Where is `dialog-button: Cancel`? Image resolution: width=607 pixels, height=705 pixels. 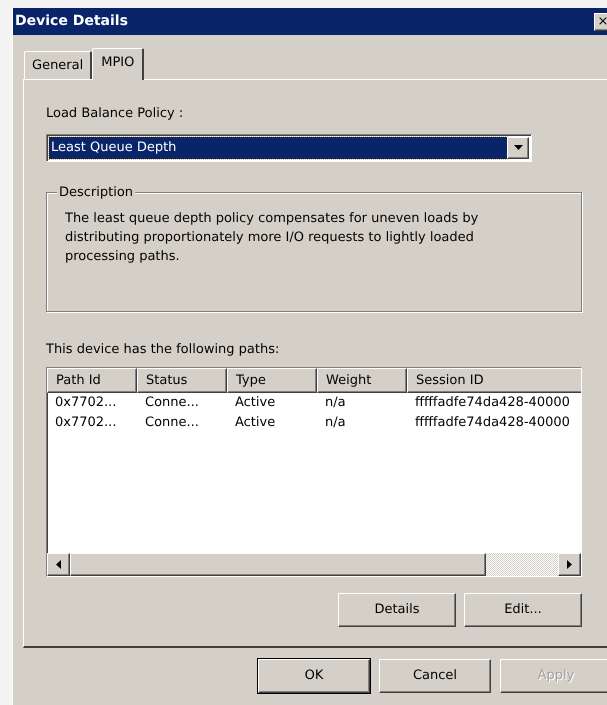
dialog-button: Cancel is located at coordinates (435, 676).